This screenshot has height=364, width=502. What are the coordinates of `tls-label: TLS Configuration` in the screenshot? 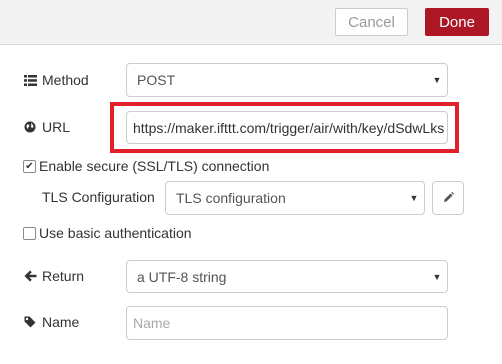 It's located at (98, 197).